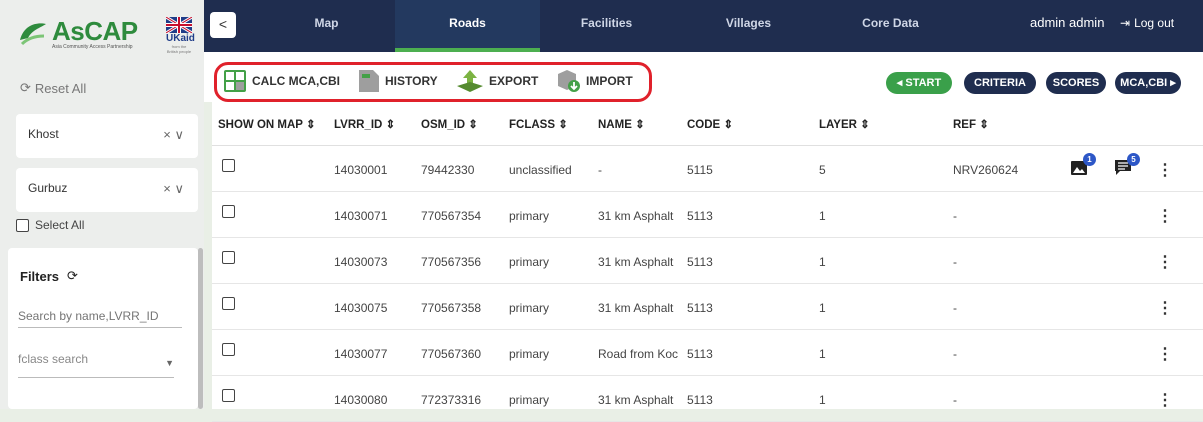  I want to click on cell-lvrr-id: 14030071, so click(361, 216).